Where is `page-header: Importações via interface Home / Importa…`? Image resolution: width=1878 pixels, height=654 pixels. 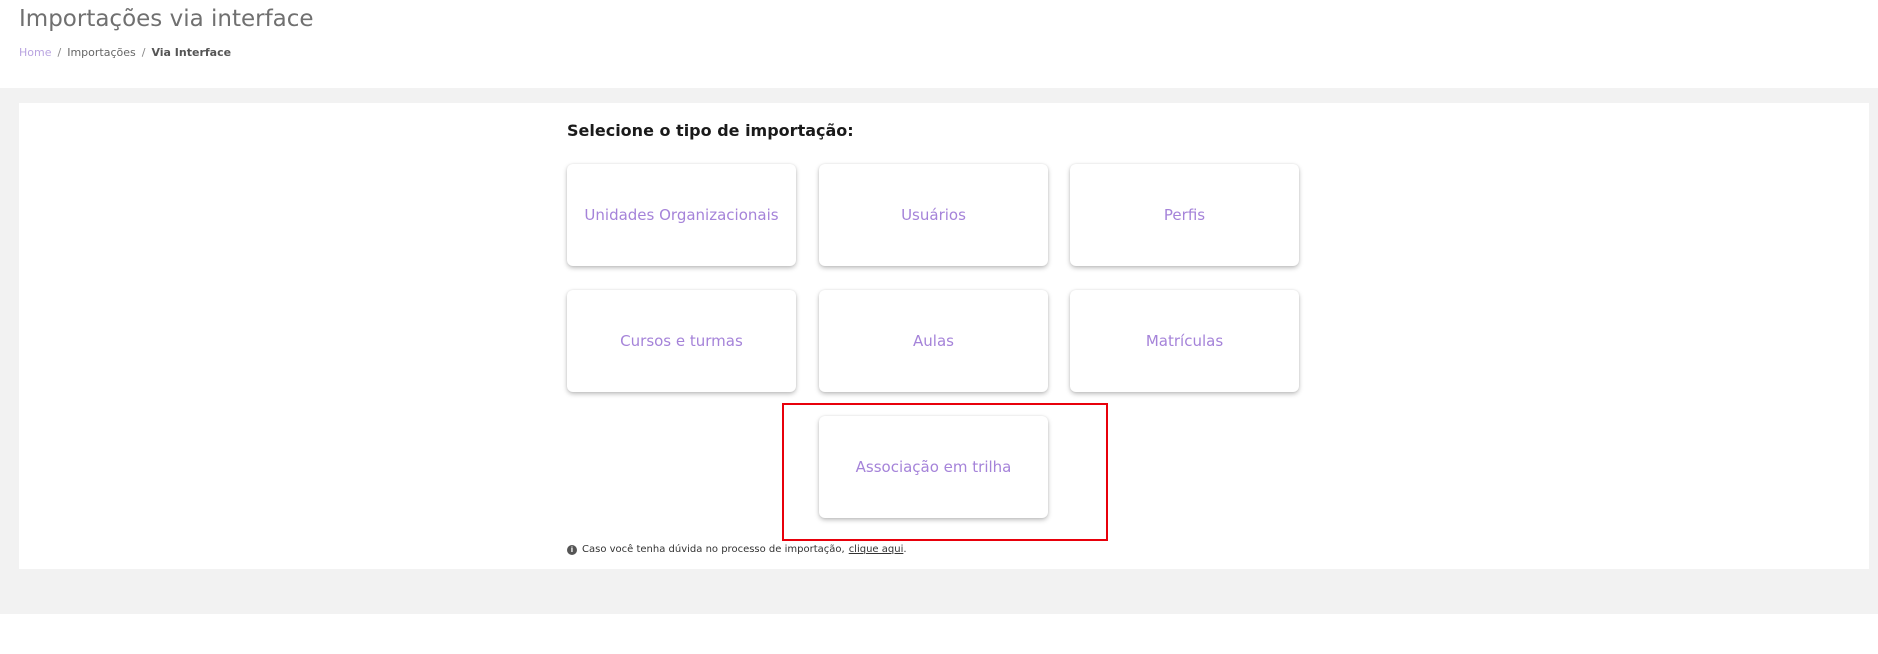 page-header: Importações via interface Home / Importa… is located at coordinates (939, 44).